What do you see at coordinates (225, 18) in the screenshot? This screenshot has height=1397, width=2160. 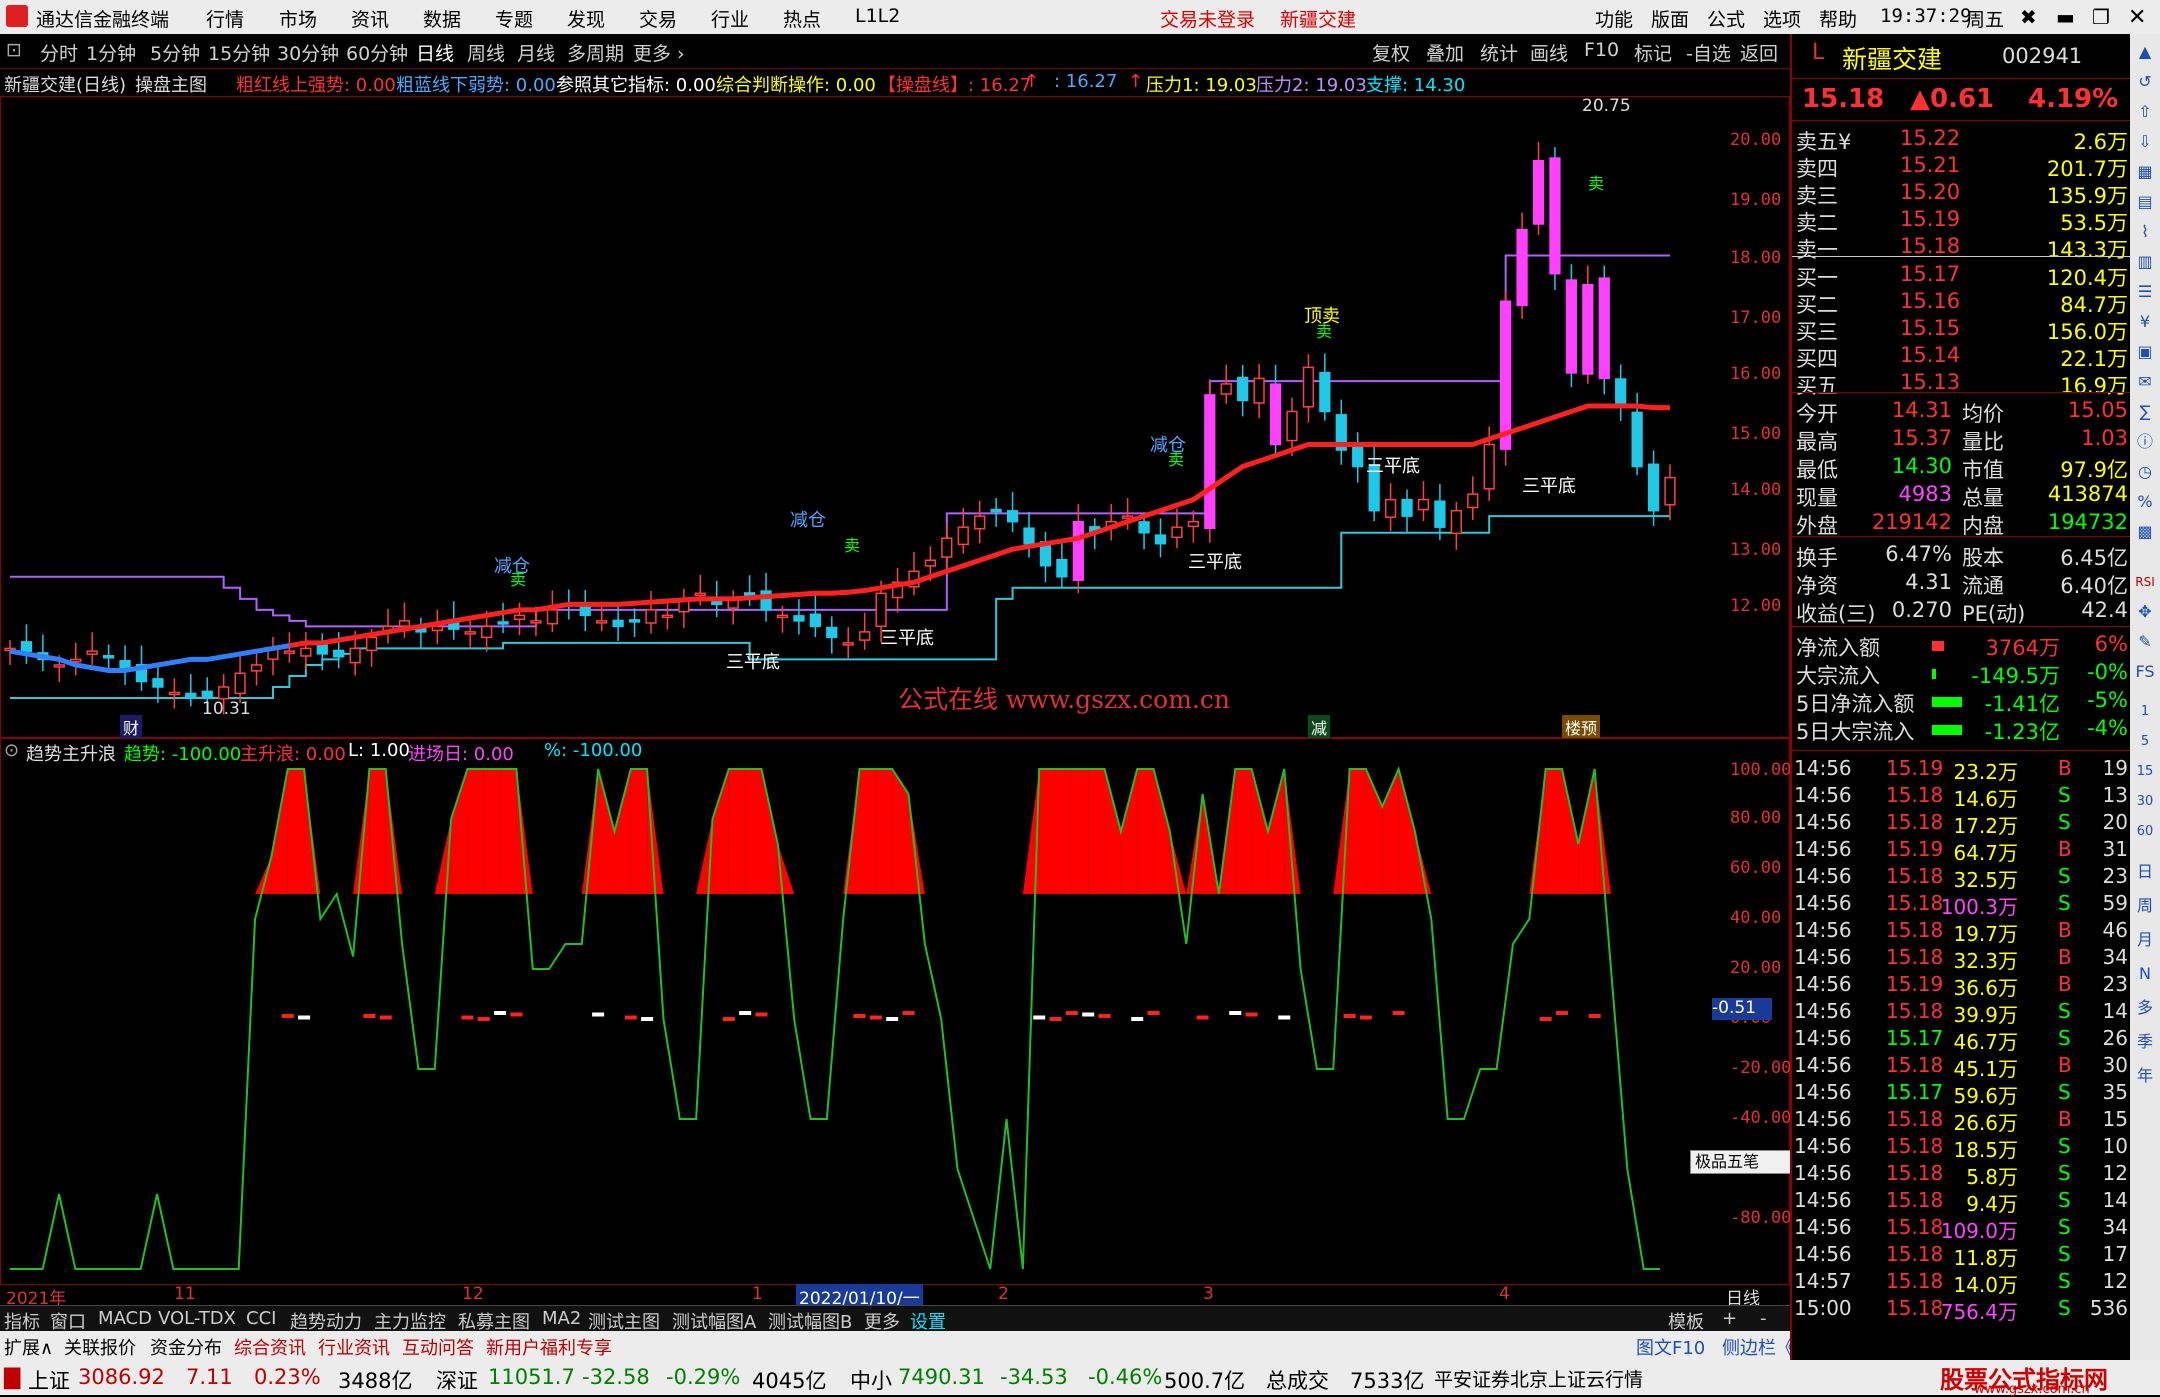 I see `menu-quote: 行情` at bounding box center [225, 18].